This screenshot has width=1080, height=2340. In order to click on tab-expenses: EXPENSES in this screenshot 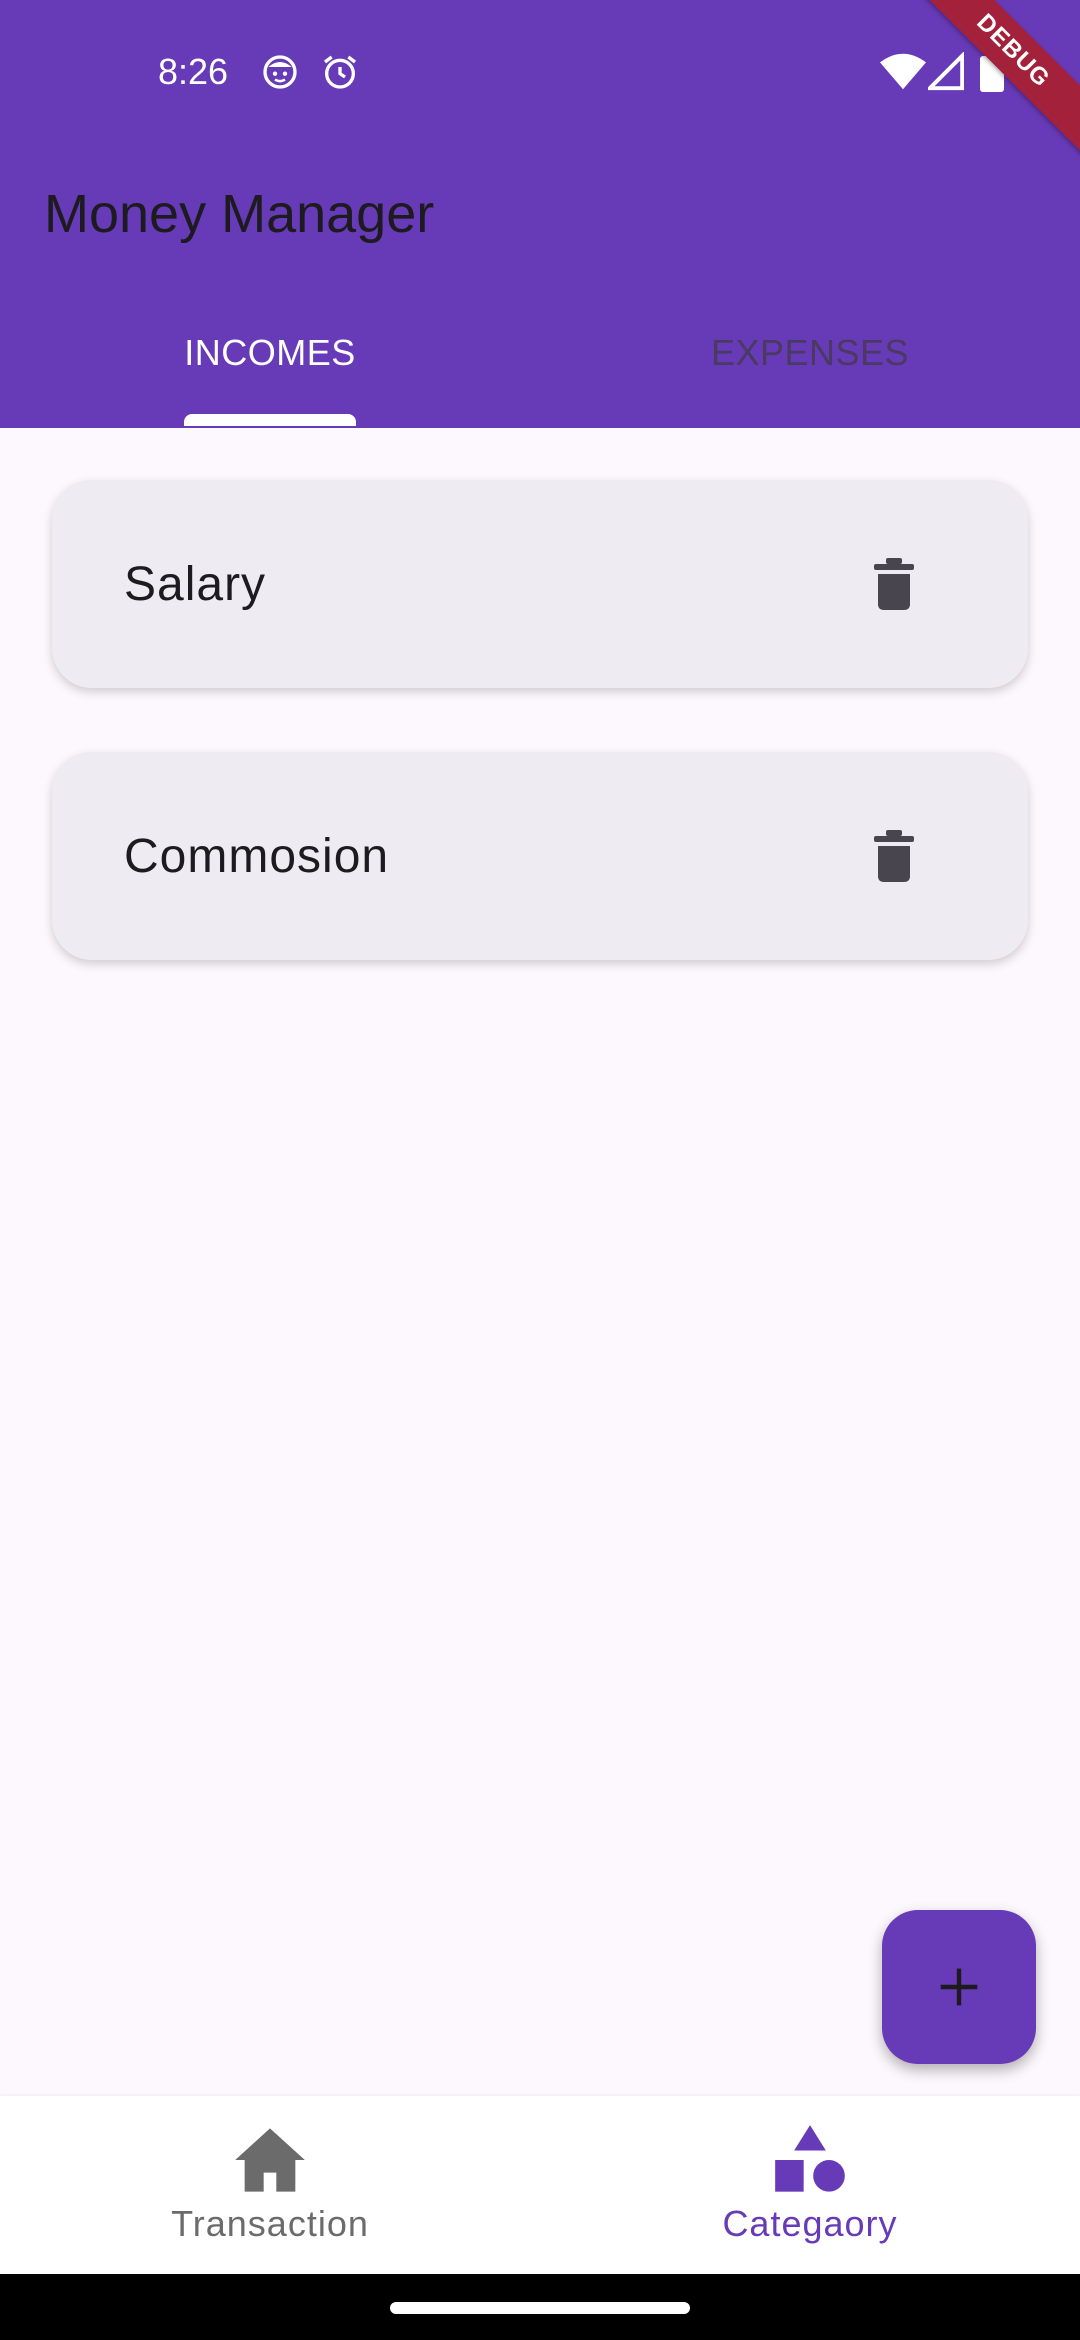, I will do `click(810, 353)`.